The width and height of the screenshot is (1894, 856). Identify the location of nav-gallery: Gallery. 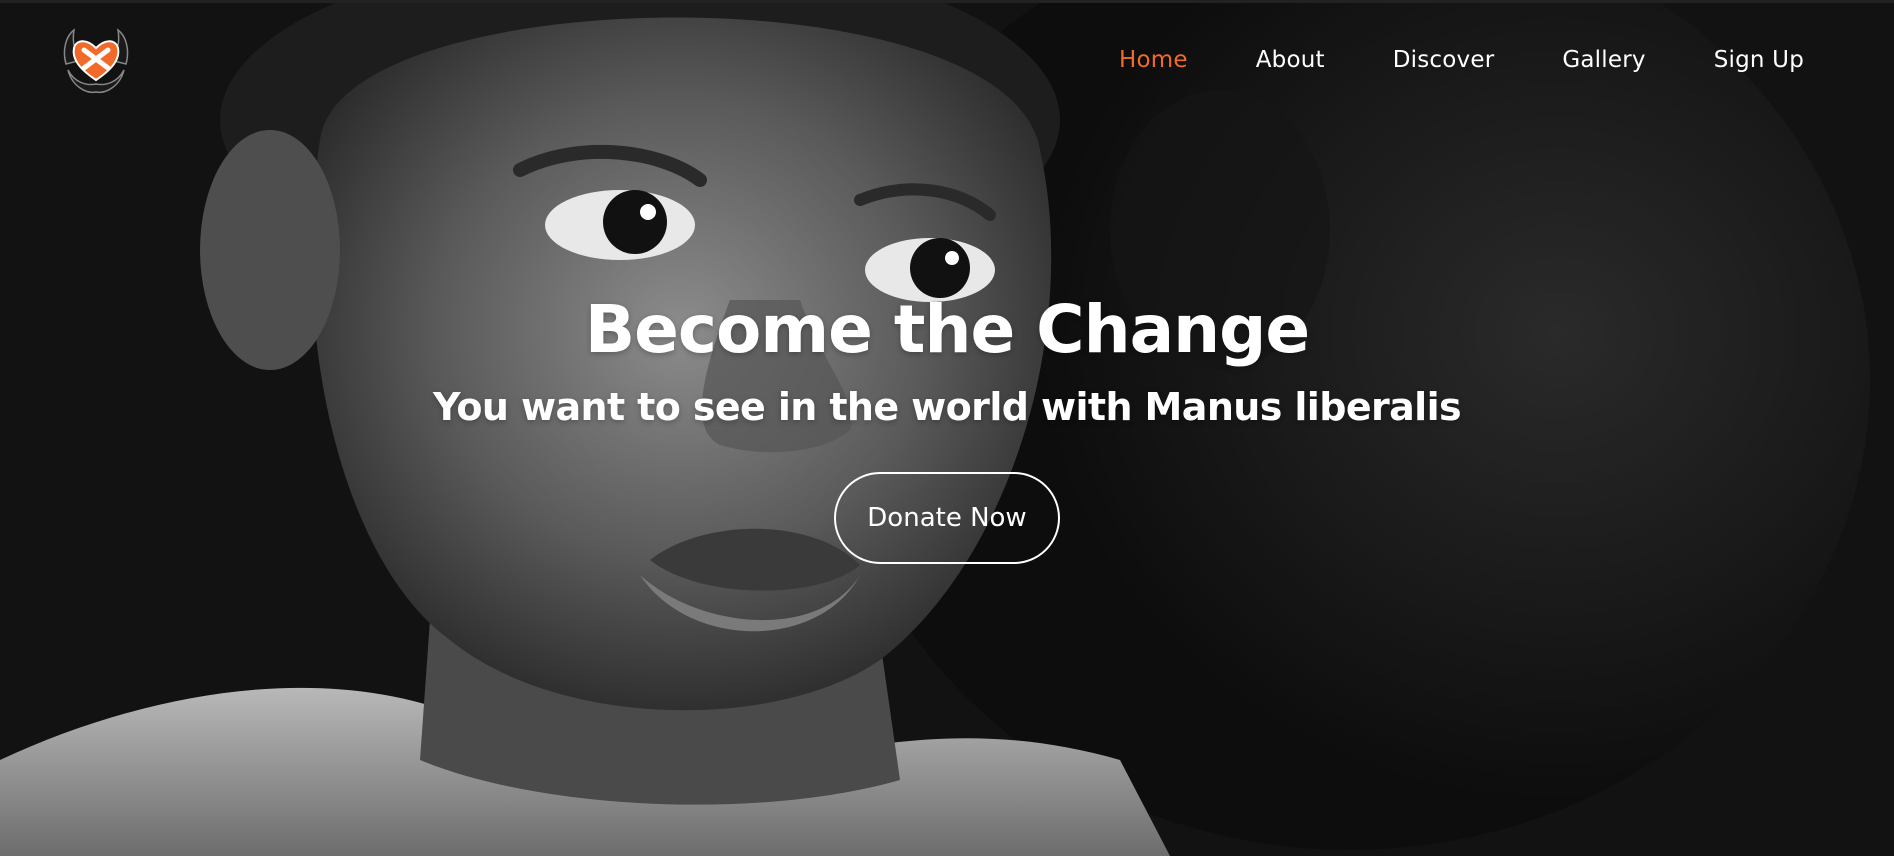
(1603, 60).